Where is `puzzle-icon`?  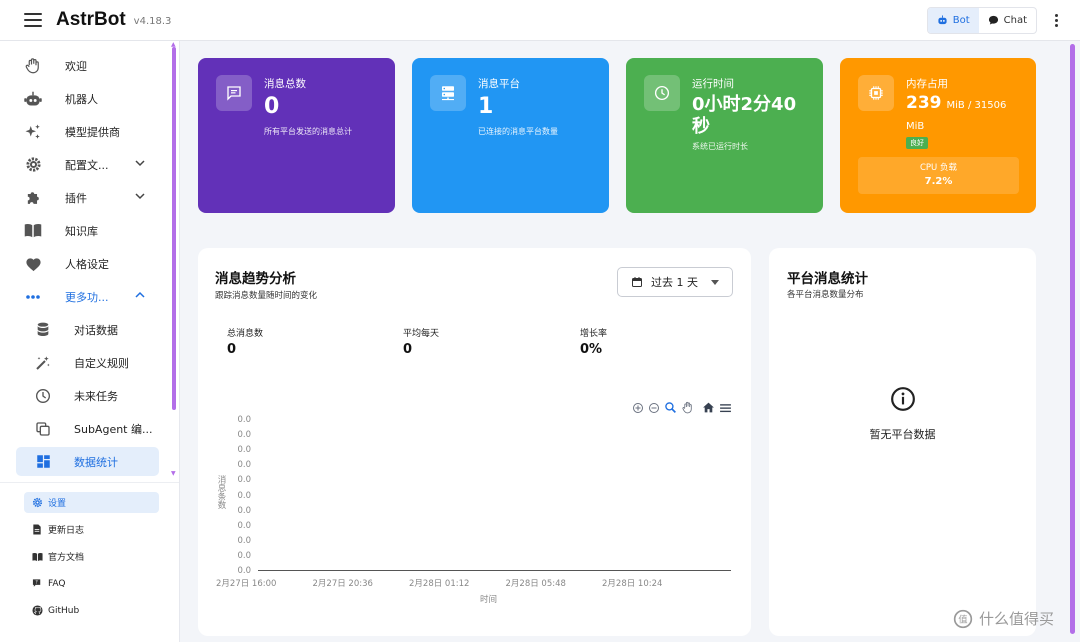
puzzle-icon is located at coordinates (33, 197).